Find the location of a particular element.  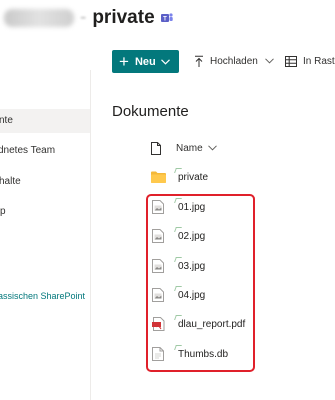

column-header: Name is located at coordinates (241, 148).